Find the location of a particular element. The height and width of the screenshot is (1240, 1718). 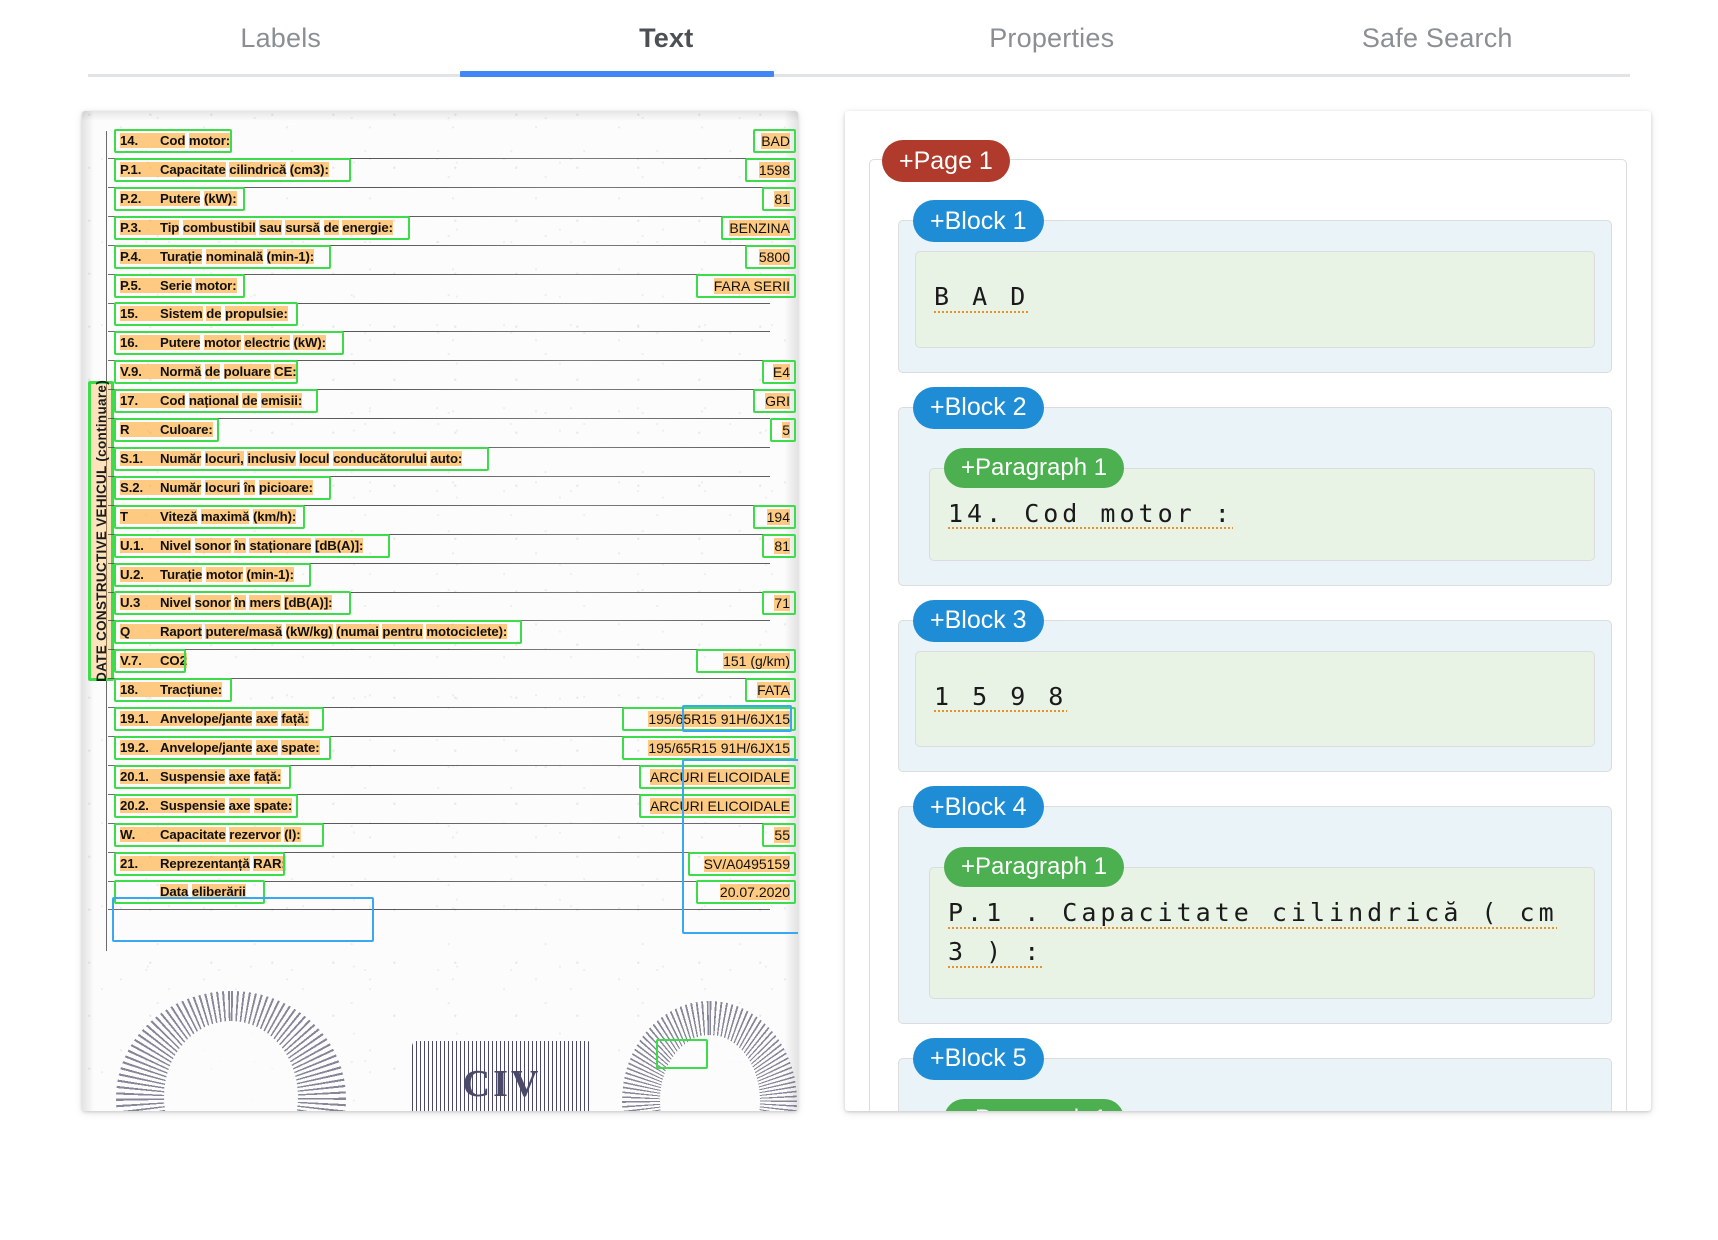

form-label-word: combustibil is located at coordinates (219, 227).